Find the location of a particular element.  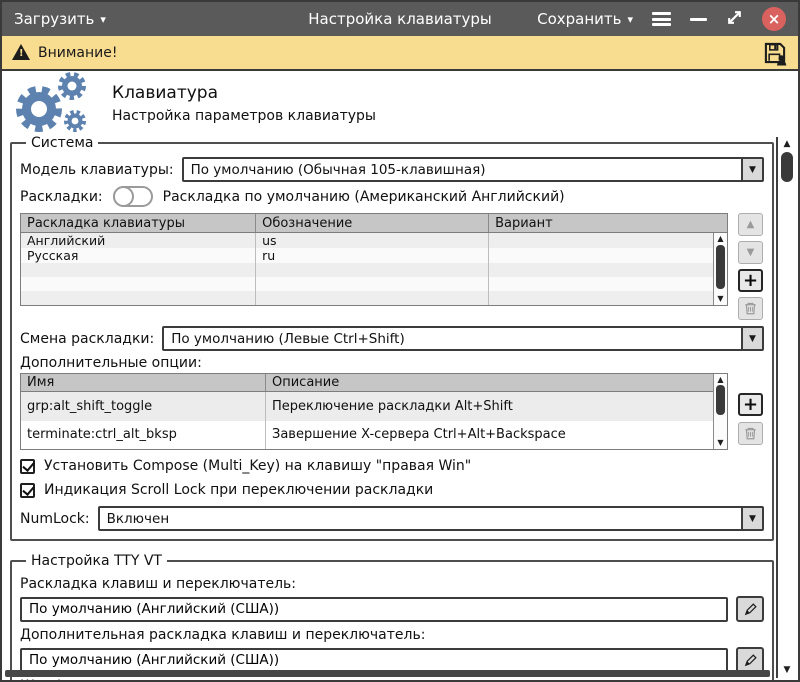

down-arrow-icon: ▼ is located at coordinates (750, 252).